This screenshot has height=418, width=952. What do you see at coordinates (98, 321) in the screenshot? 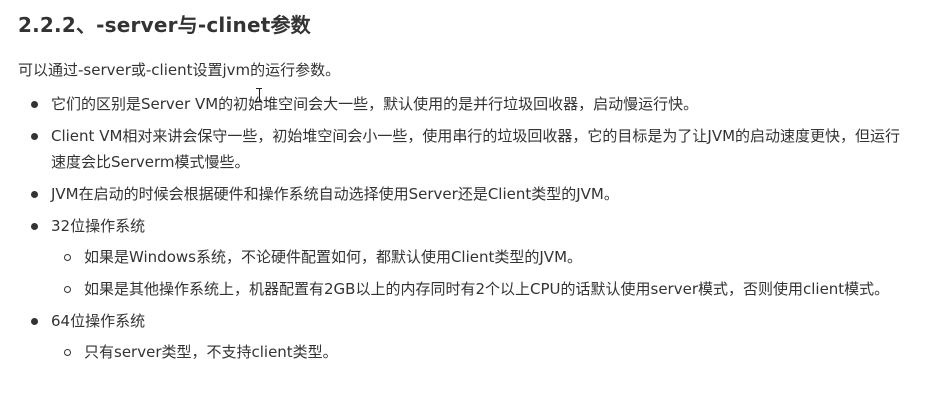
I see `list-item-text: 64位操作系统` at bounding box center [98, 321].